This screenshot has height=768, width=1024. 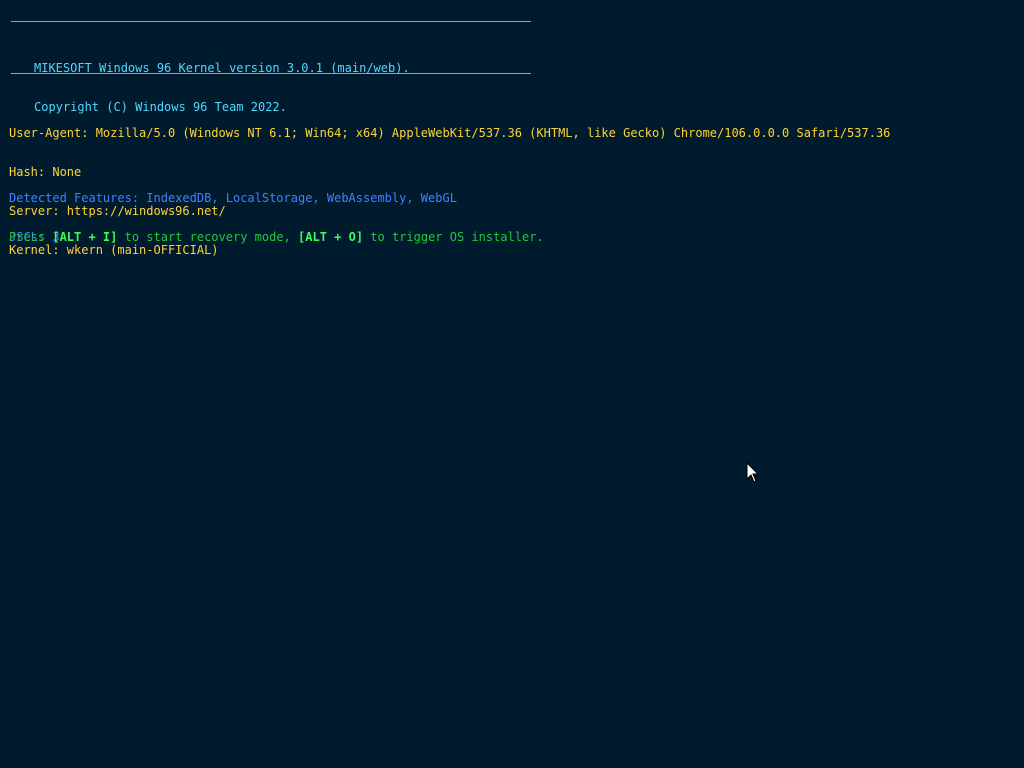 What do you see at coordinates (271, 73) in the screenshot?
I see `banner-bottom-rule` at bounding box center [271, 73].